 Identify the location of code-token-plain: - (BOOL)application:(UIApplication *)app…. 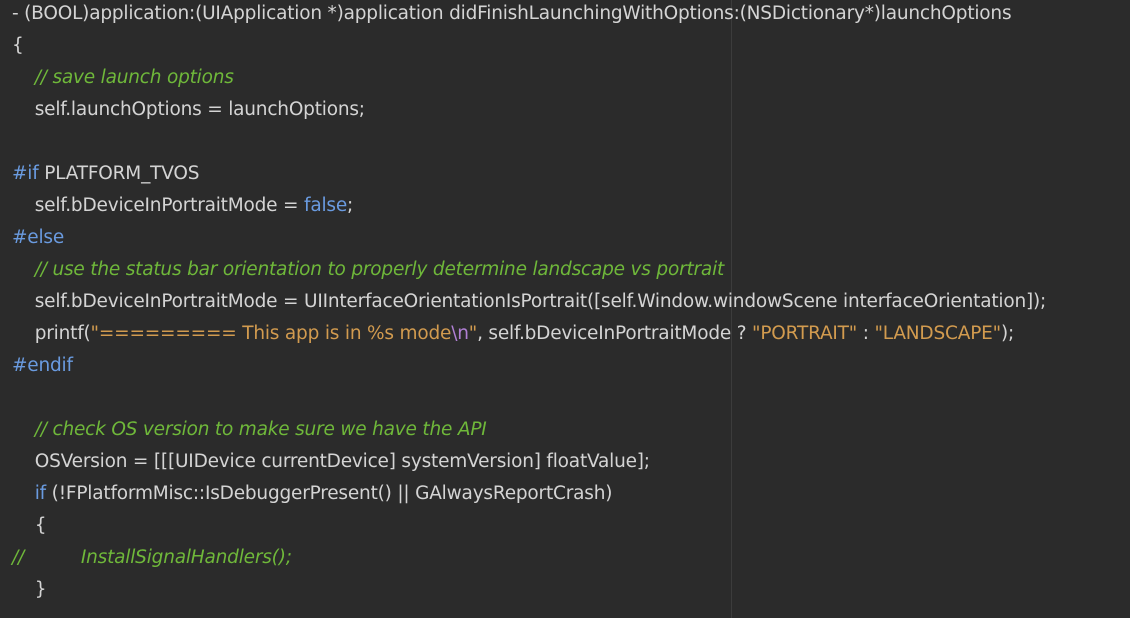
(512, 13).